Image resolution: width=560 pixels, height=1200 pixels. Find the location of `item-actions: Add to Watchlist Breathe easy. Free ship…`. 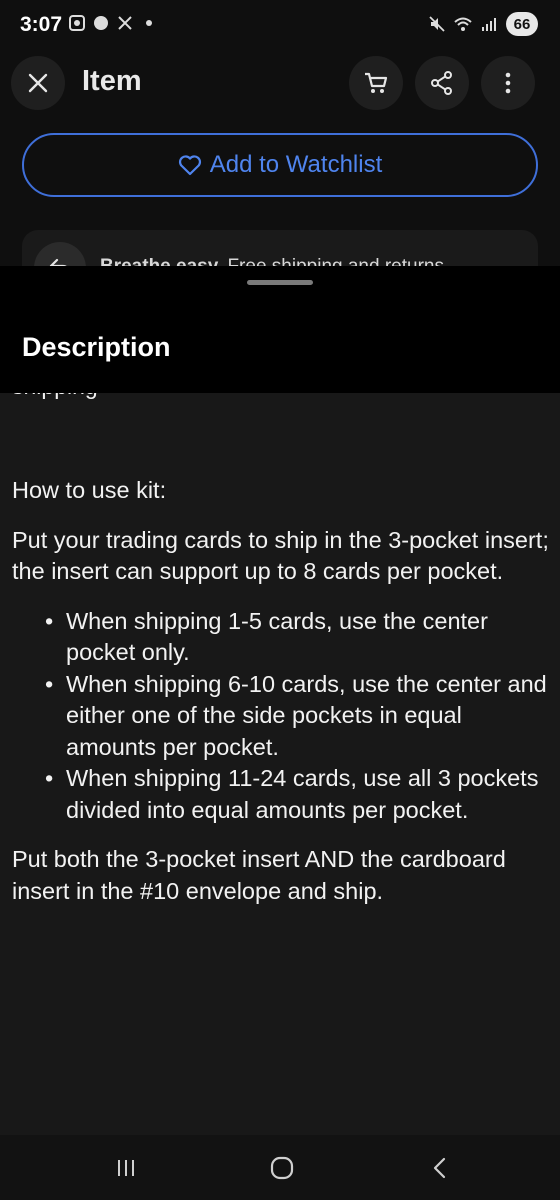

item-actions: Add to Watchlist Breathe easy. Free ship… is located at coordinates (280, 196).